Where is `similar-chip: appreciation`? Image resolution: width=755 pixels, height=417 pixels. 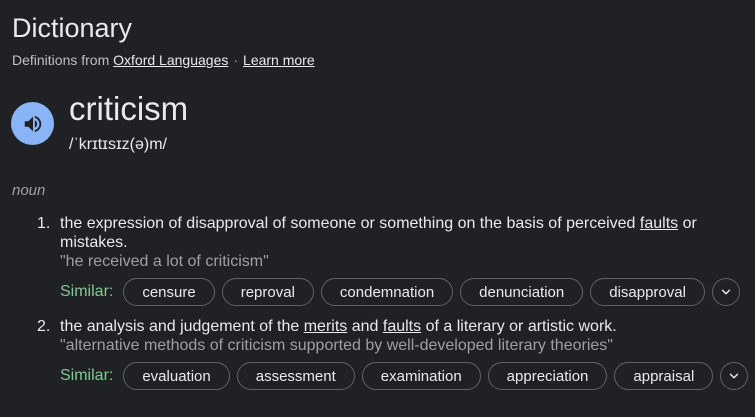
similar-chip: appreciation is located at coordinates (547, 376).